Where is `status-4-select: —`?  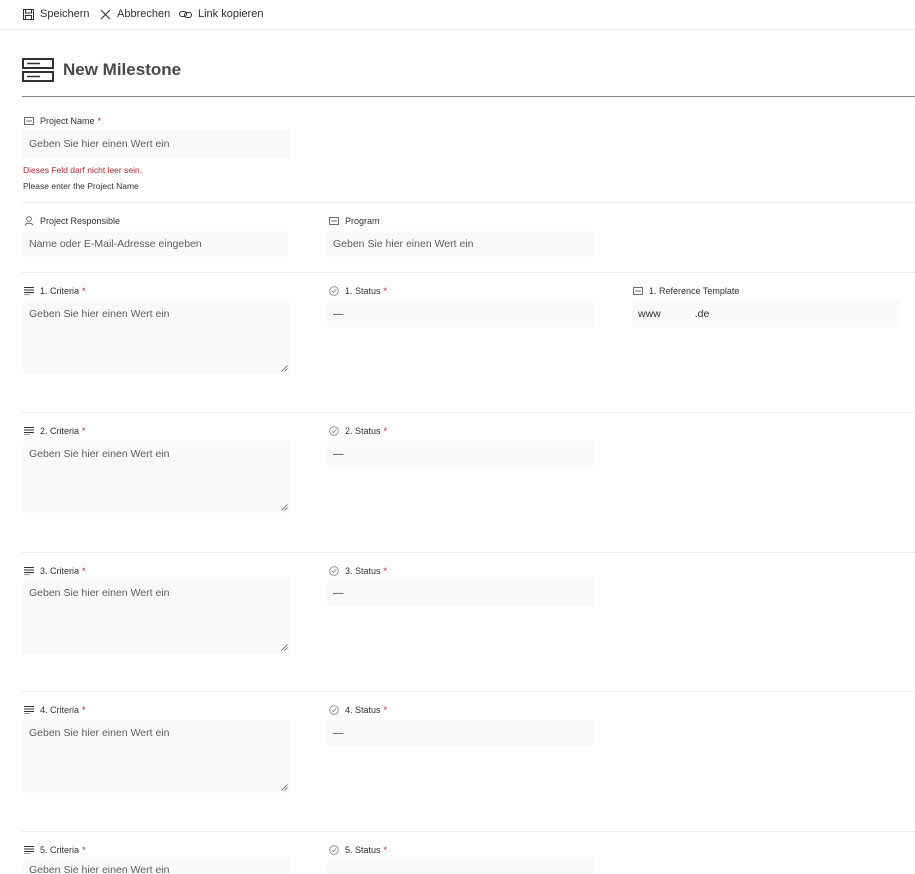 status-4-select: — is located at coordinates (460, 733).